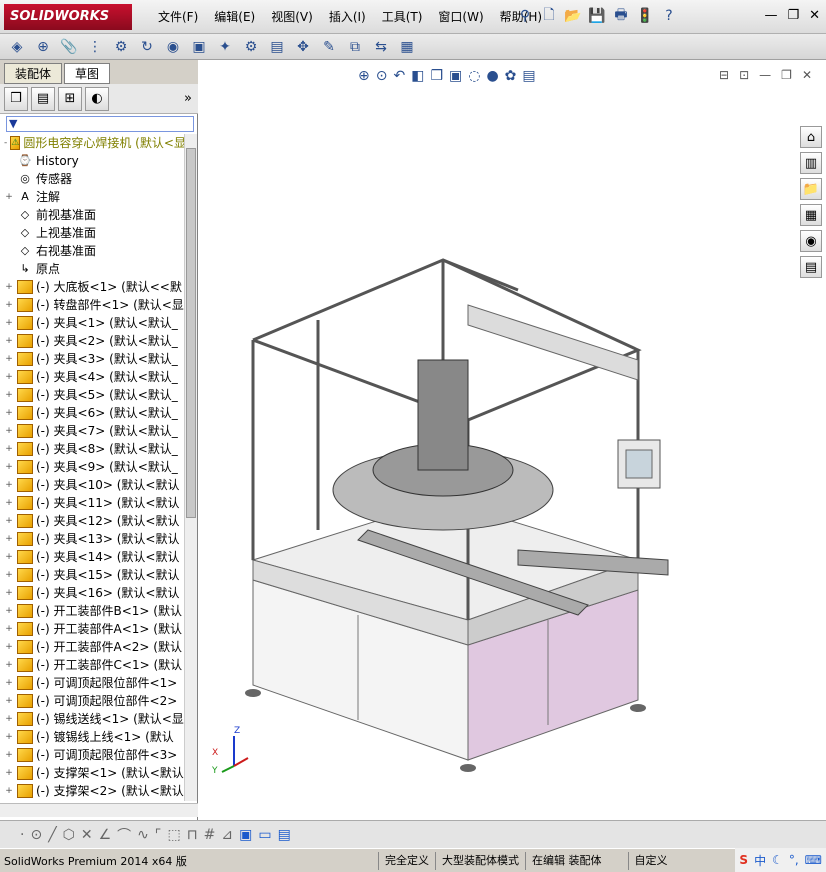 The image size is (826, 872). I want to click on spline-icon: ∿, so click(143, 835).